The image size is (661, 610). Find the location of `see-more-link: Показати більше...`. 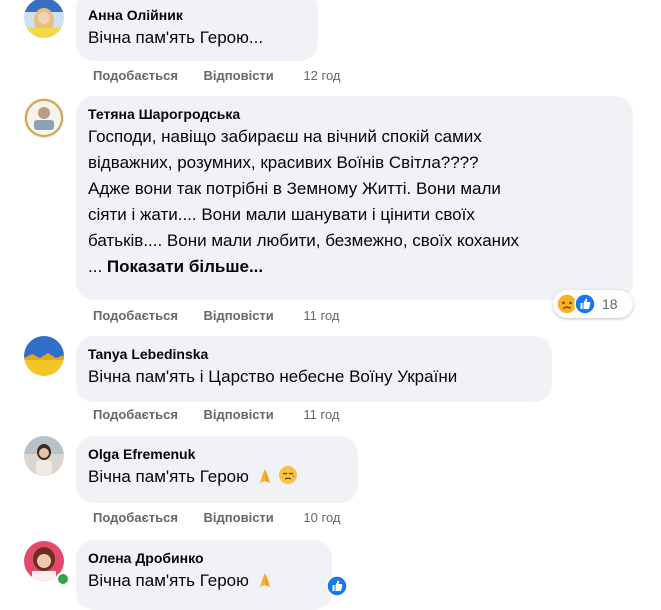

see-more-link: Показати більше... is located at coordinates (185, 266).